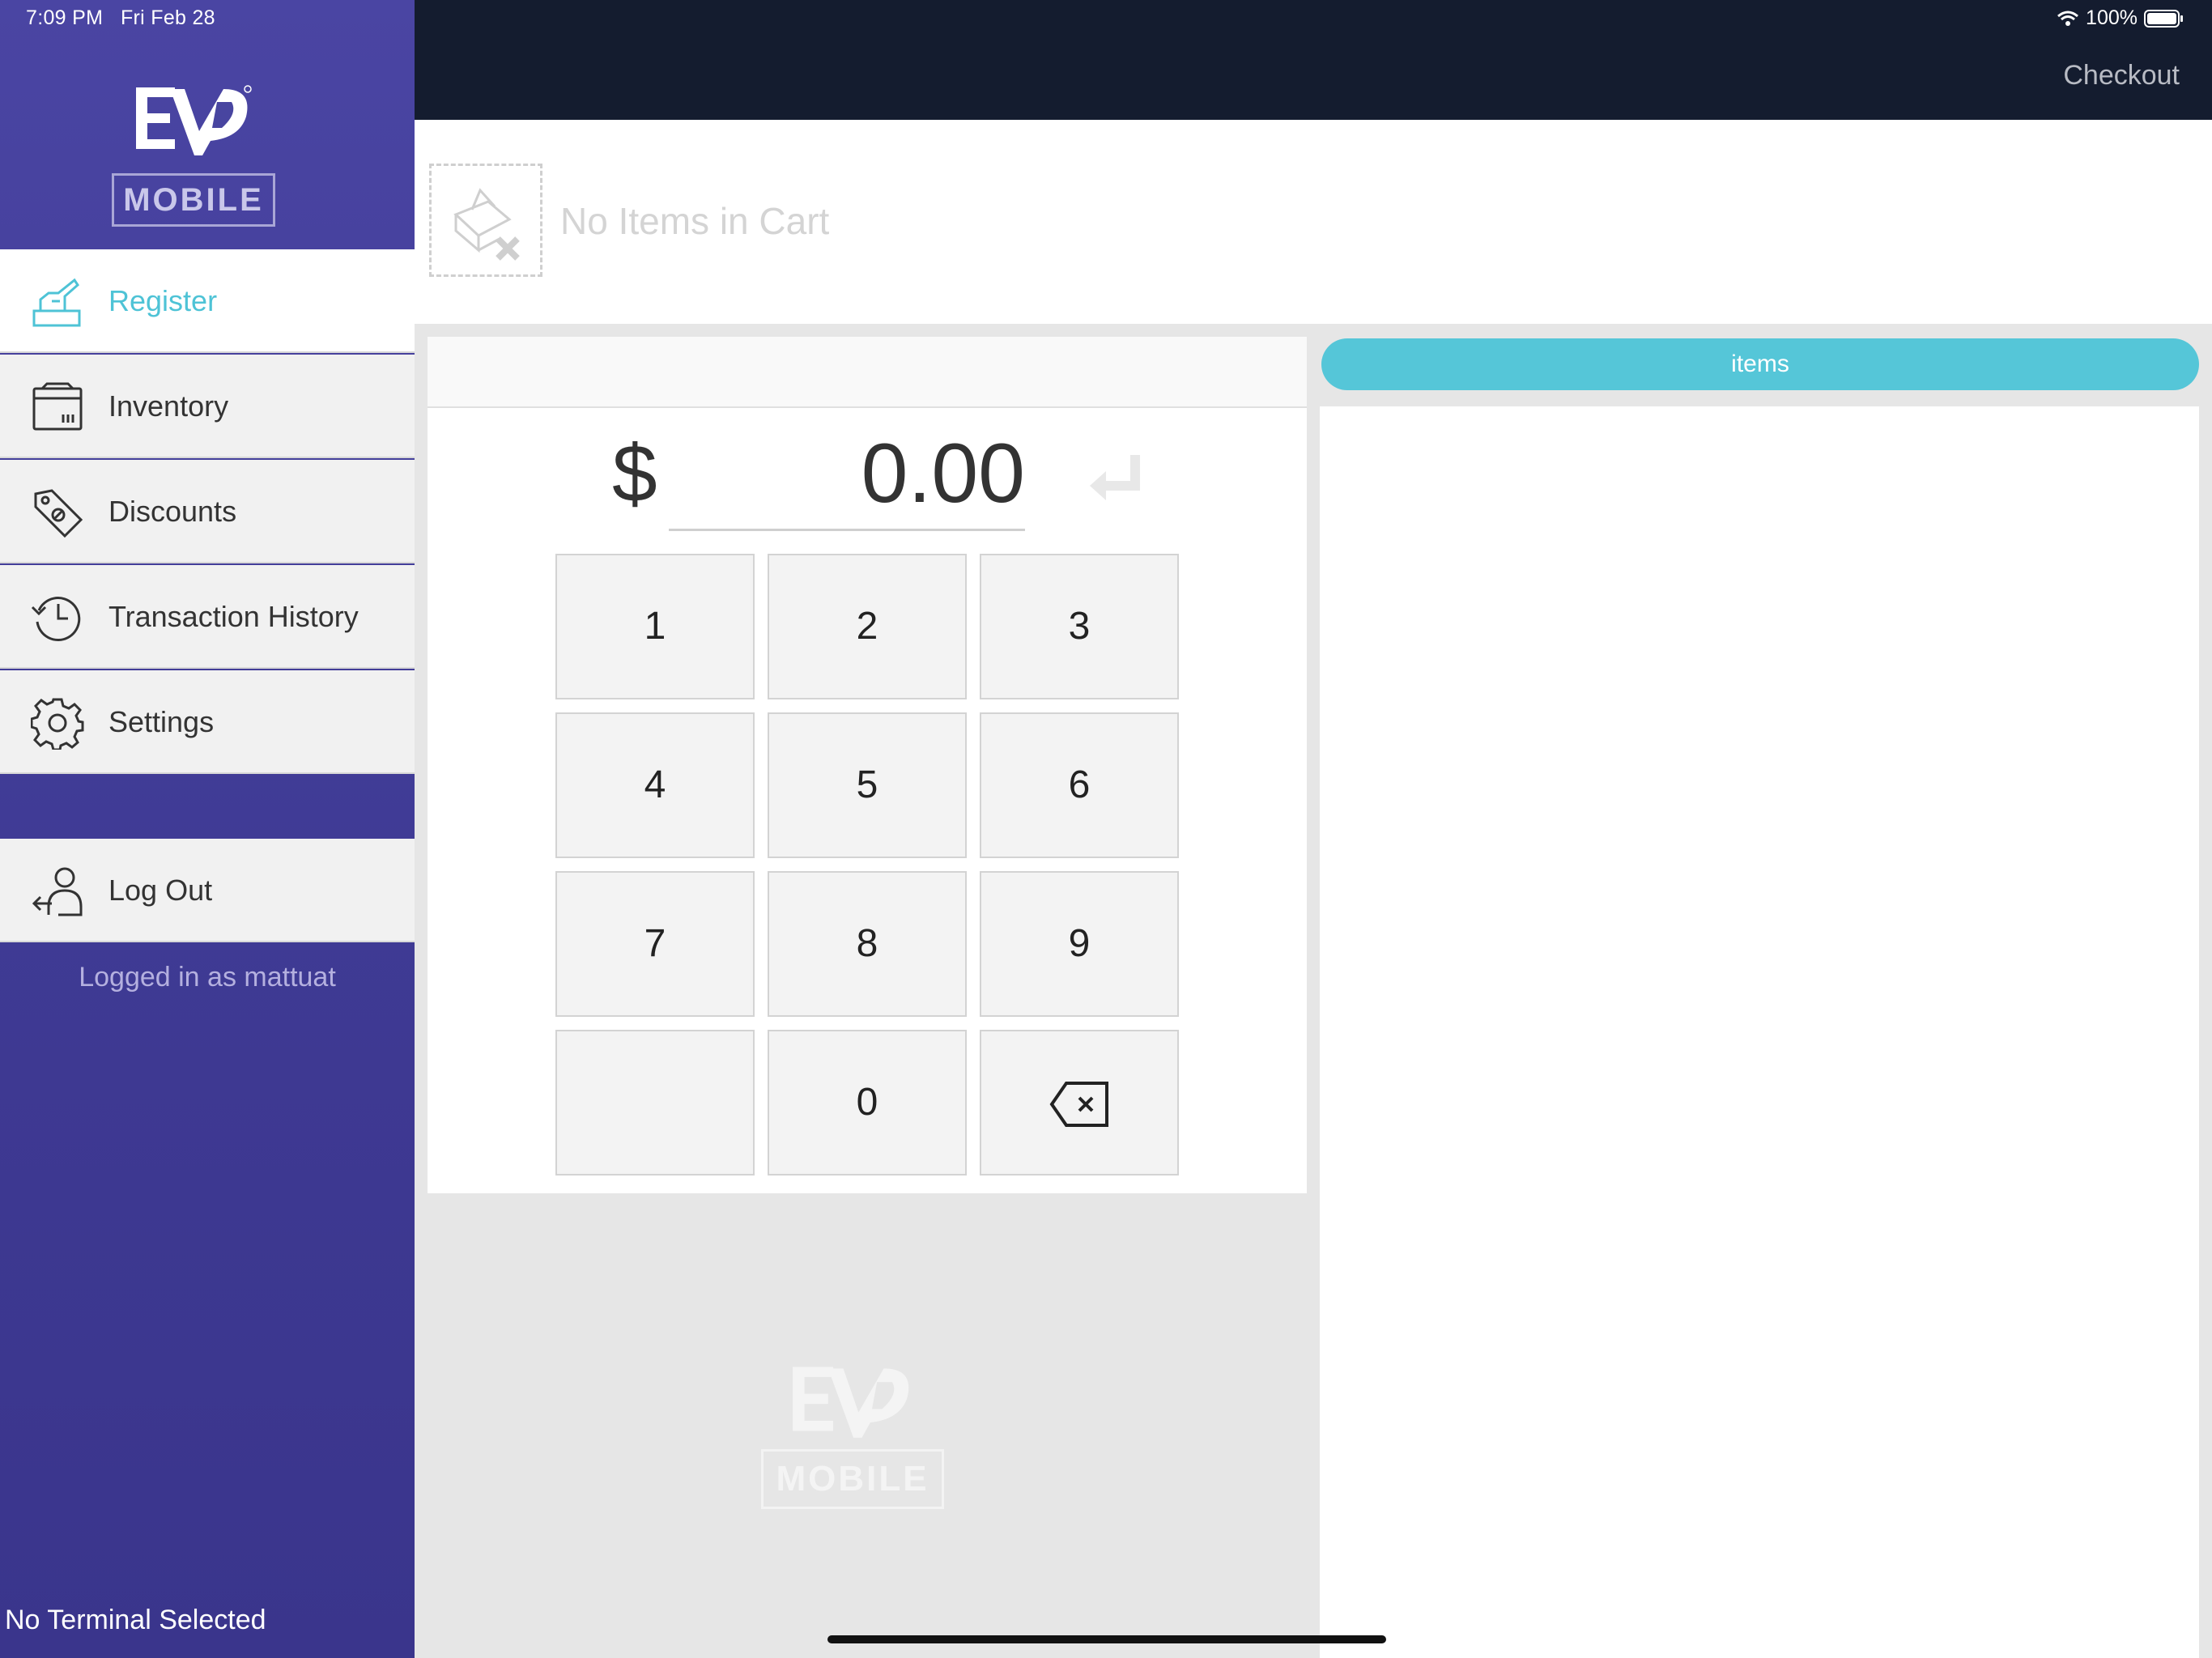 The height and width of the screenshot is (1658, 2212). What do you see at coordinates (1106, 1639) in the screenshot?
I see `home-indicator` at bounding box center [1106, 1639].